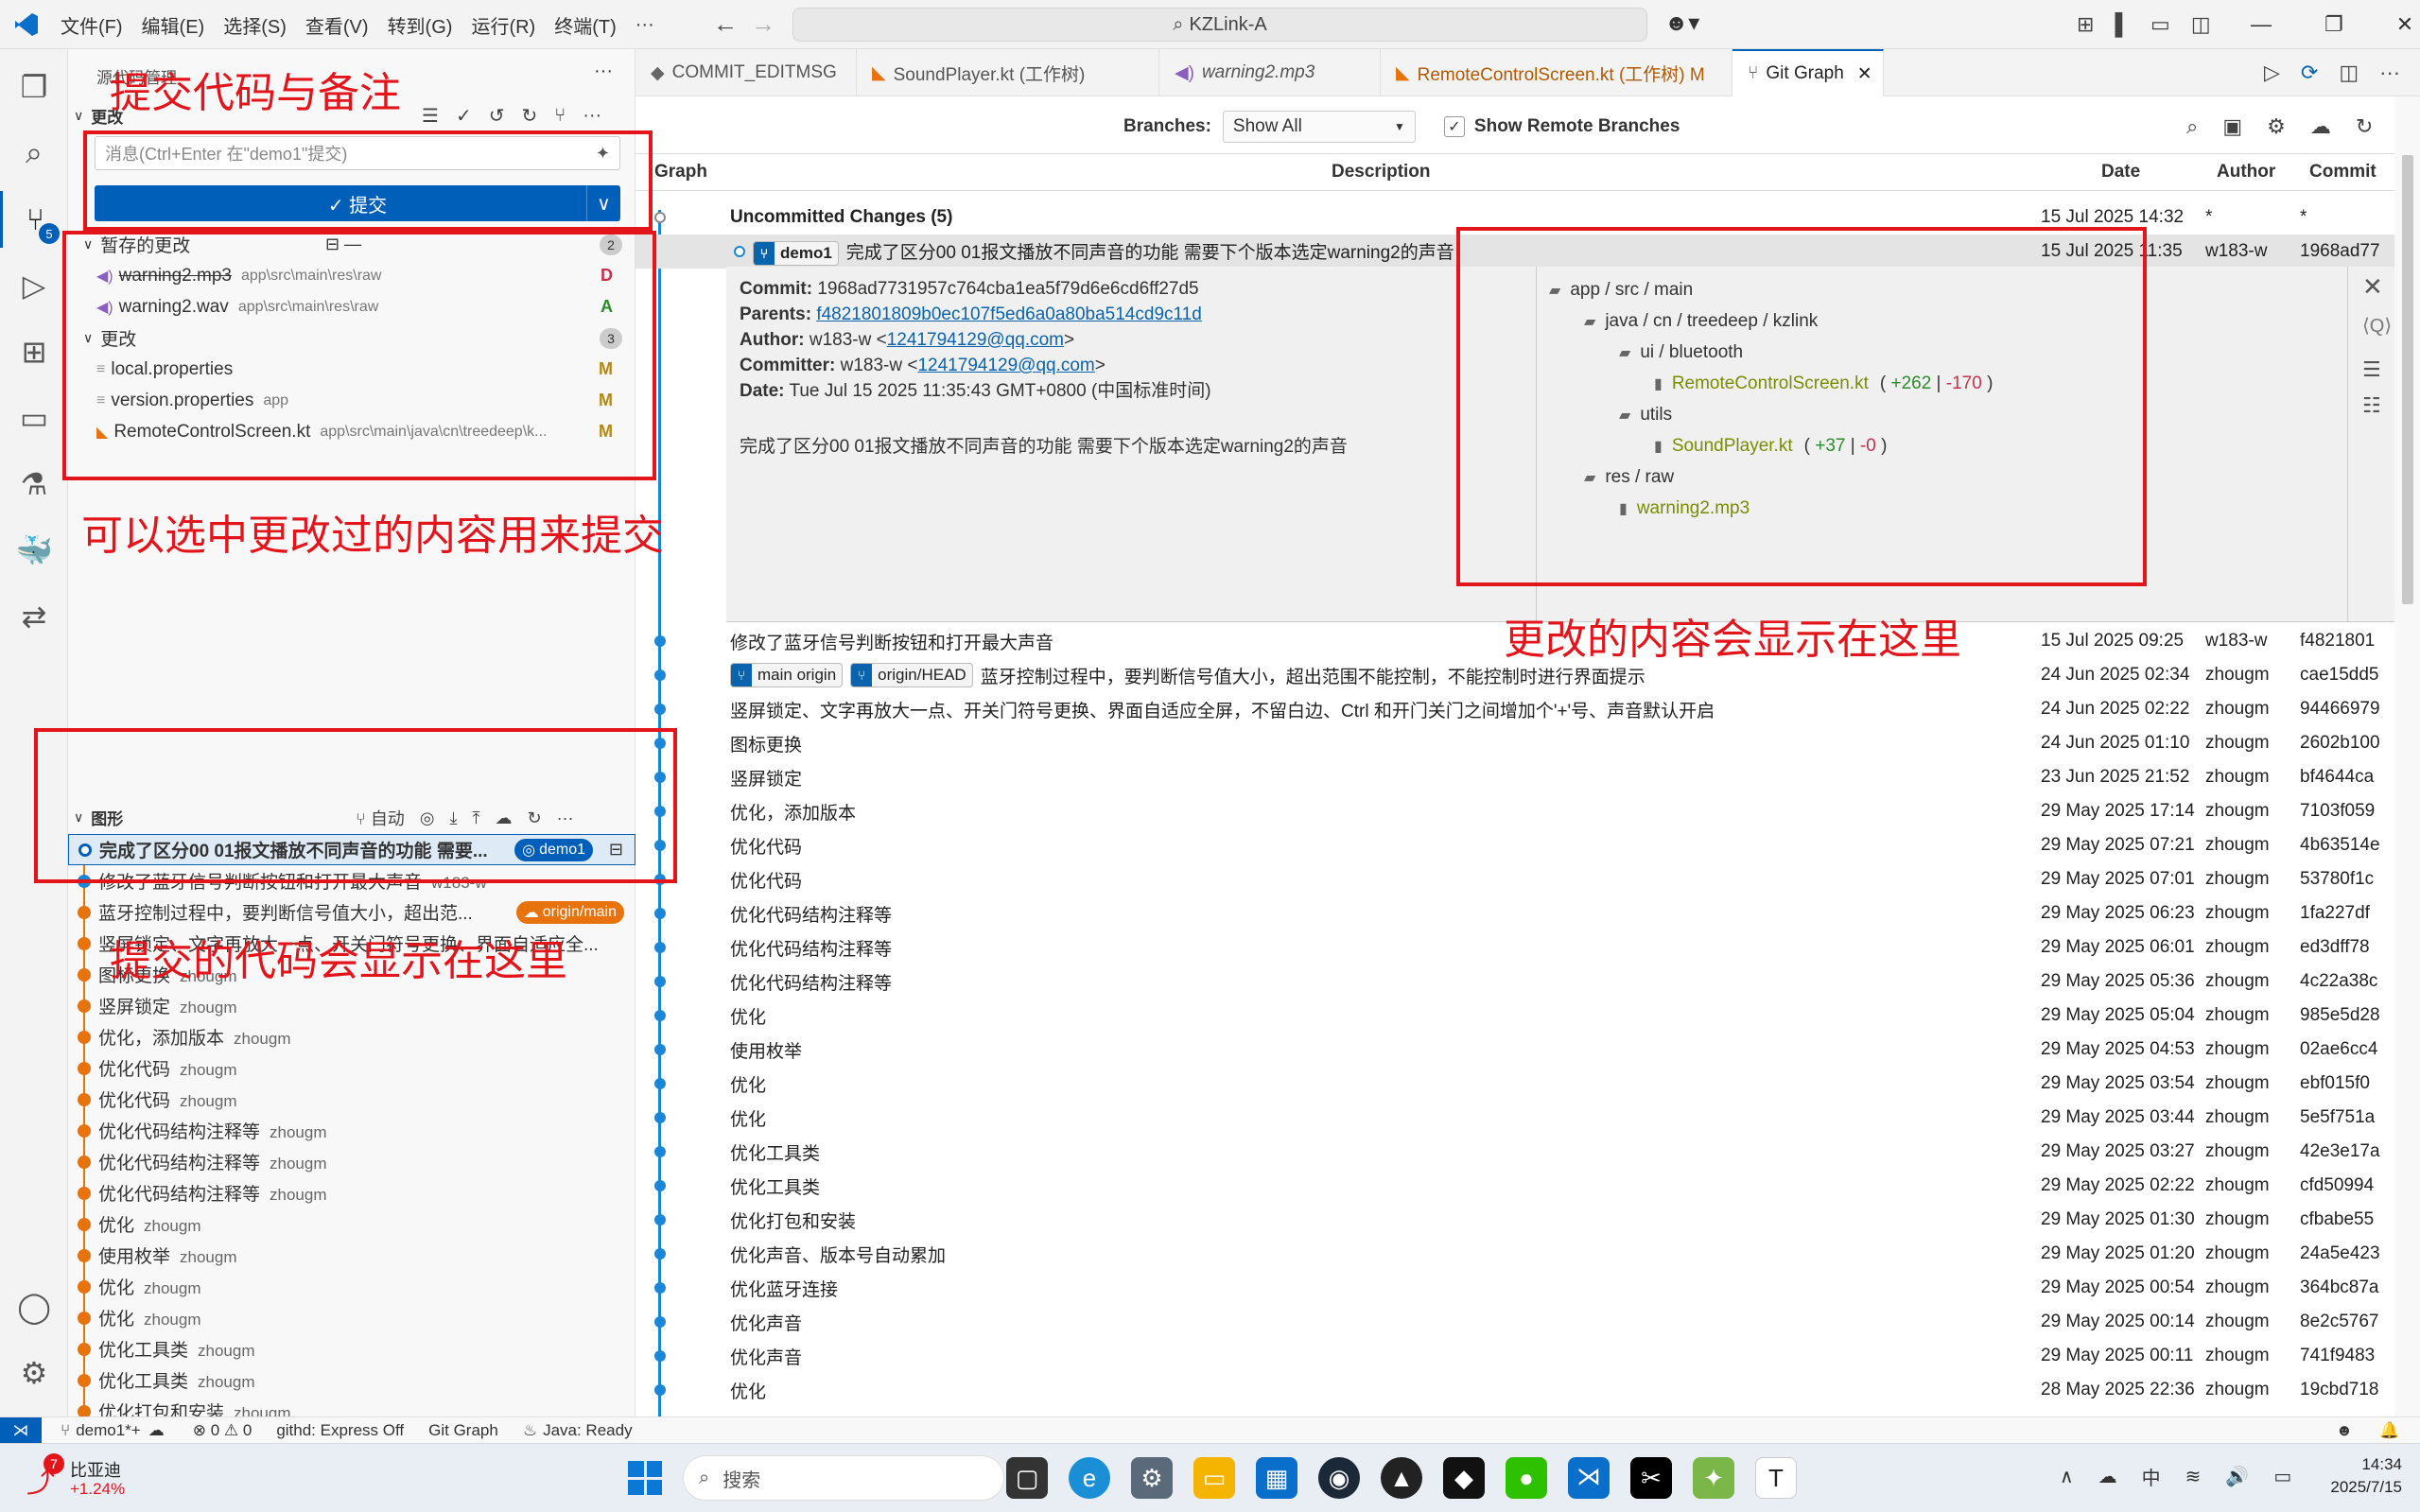 This screenshot has width=2420, height=1512. What do you see at coordinates (2408, 379) in the screenshot?
I see `vertical-scrollbar` at bounding box center [2408, 379].